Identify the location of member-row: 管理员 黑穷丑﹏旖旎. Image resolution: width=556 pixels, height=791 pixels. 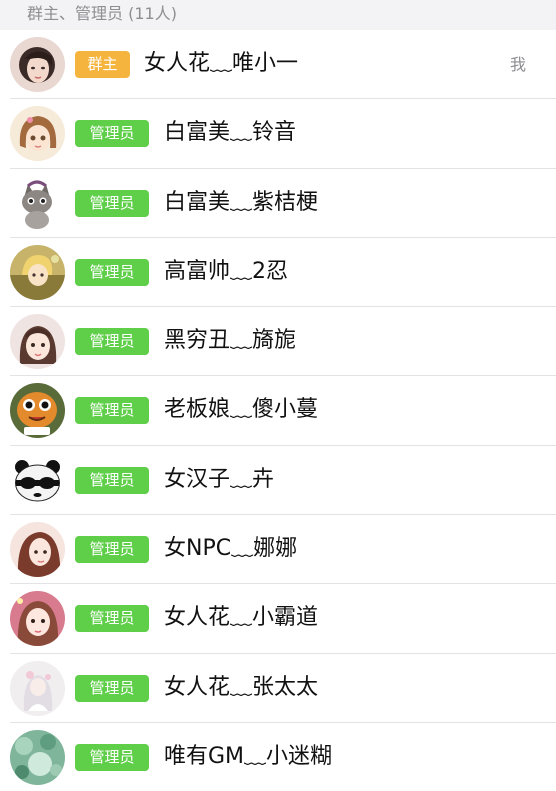
(278, 342).